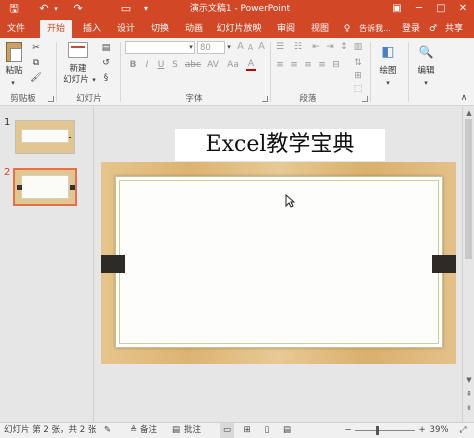 Image resolution: width=474 pixels, height=438 pixels. What do you see at coordinates (468, 189) in the screenshot?
I see `scroll-thumb` at bounding box center [468, 189].